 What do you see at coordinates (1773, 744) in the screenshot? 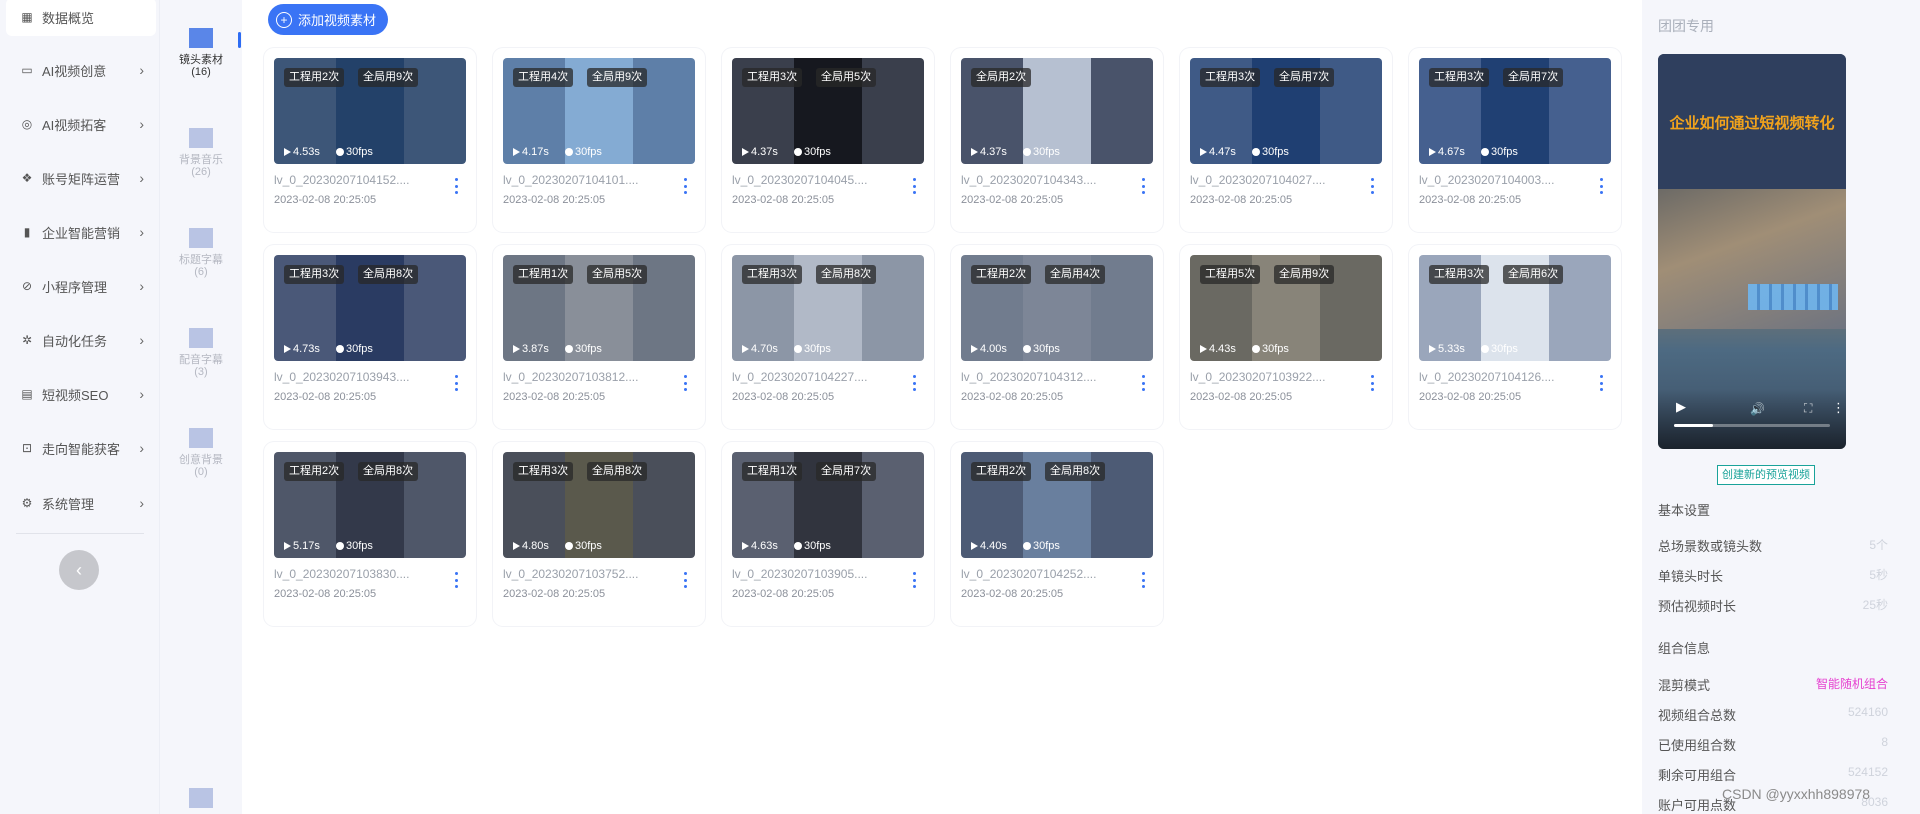
I see `combo-row: 已使用组合数 8` at bounding box center [1773, 744].